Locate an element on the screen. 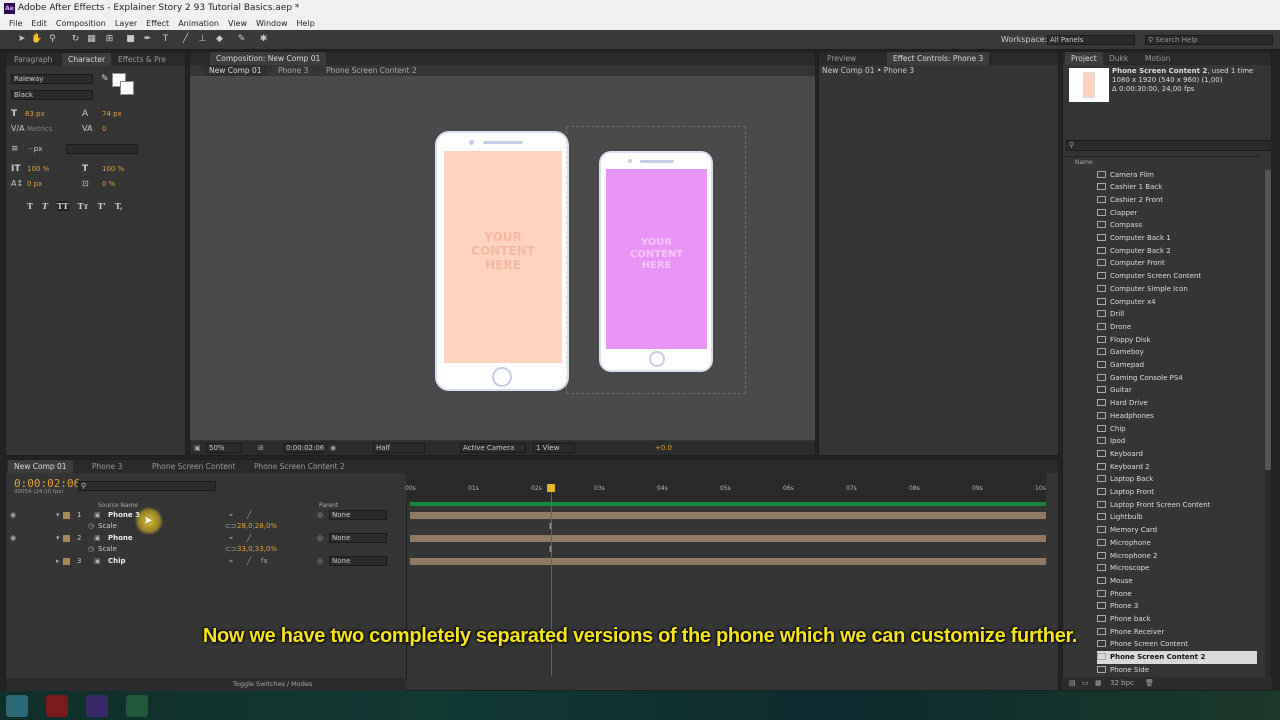 The image size is (1280, 720). camera-tool-icon: ▦ is located at coordinates (91, 39).